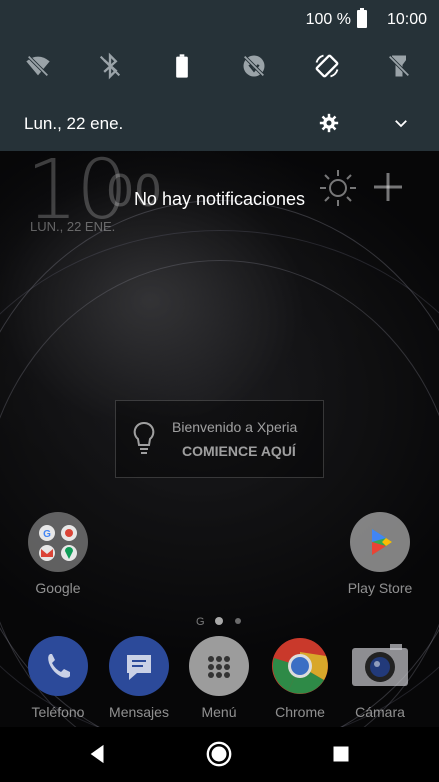  Describe the element at coordinates (58, 588) in the screenshot. I see `app-label: Google` at that location.